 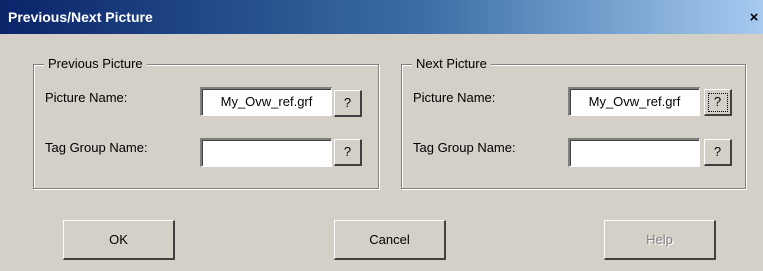 I want to click on next-picture-name-input: My_Ovw_ref.grf, so click(x=634, y=101).